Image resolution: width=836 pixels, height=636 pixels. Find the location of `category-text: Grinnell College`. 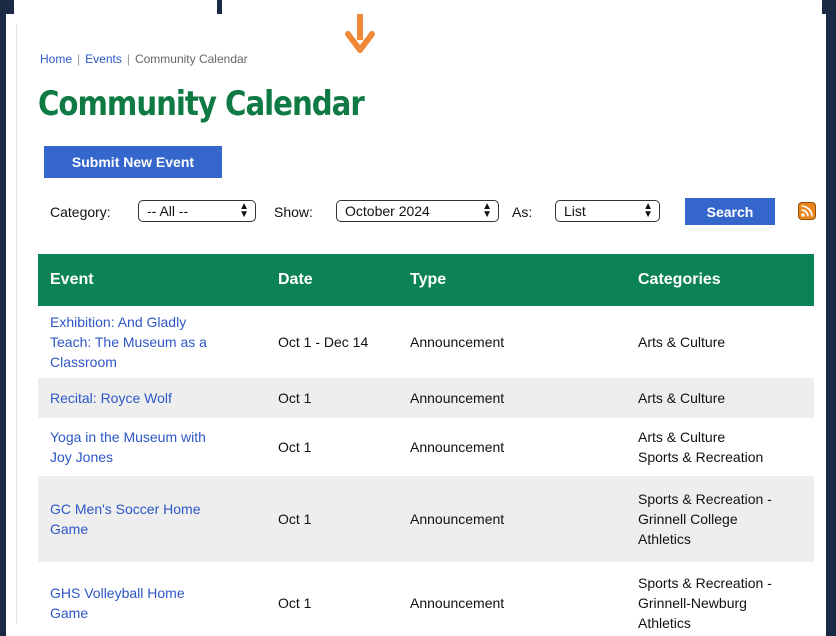

category-text: Grinnell College is located at coordinates (688, 519).